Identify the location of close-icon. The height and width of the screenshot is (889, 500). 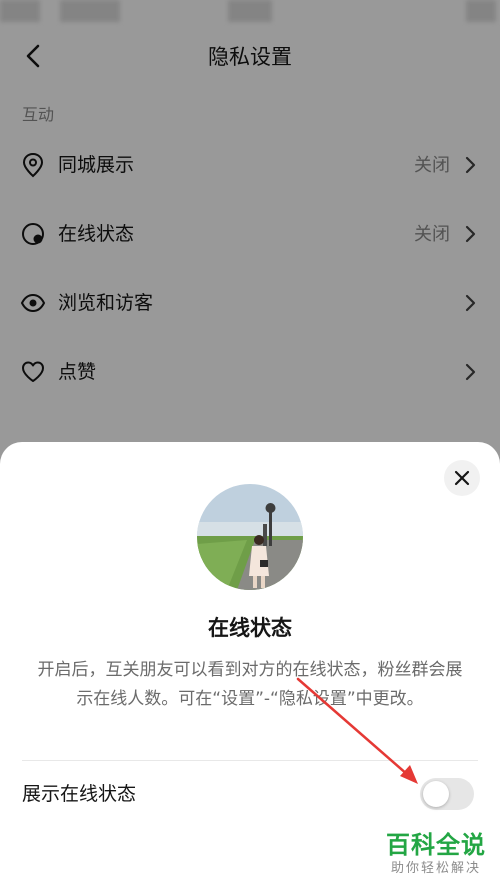
(462, 478).